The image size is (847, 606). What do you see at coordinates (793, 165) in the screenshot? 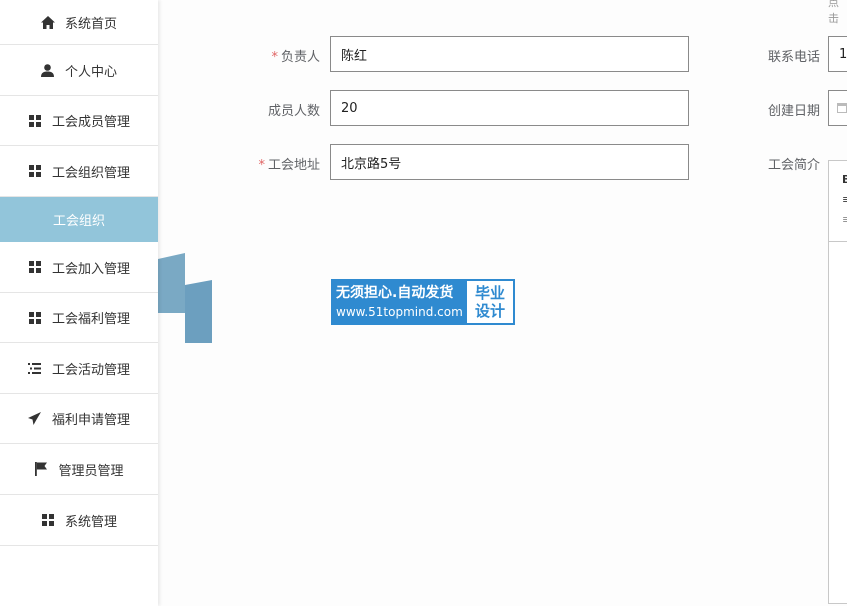
I see `intro-label: 工会简介` at bounding box center [793, 165].